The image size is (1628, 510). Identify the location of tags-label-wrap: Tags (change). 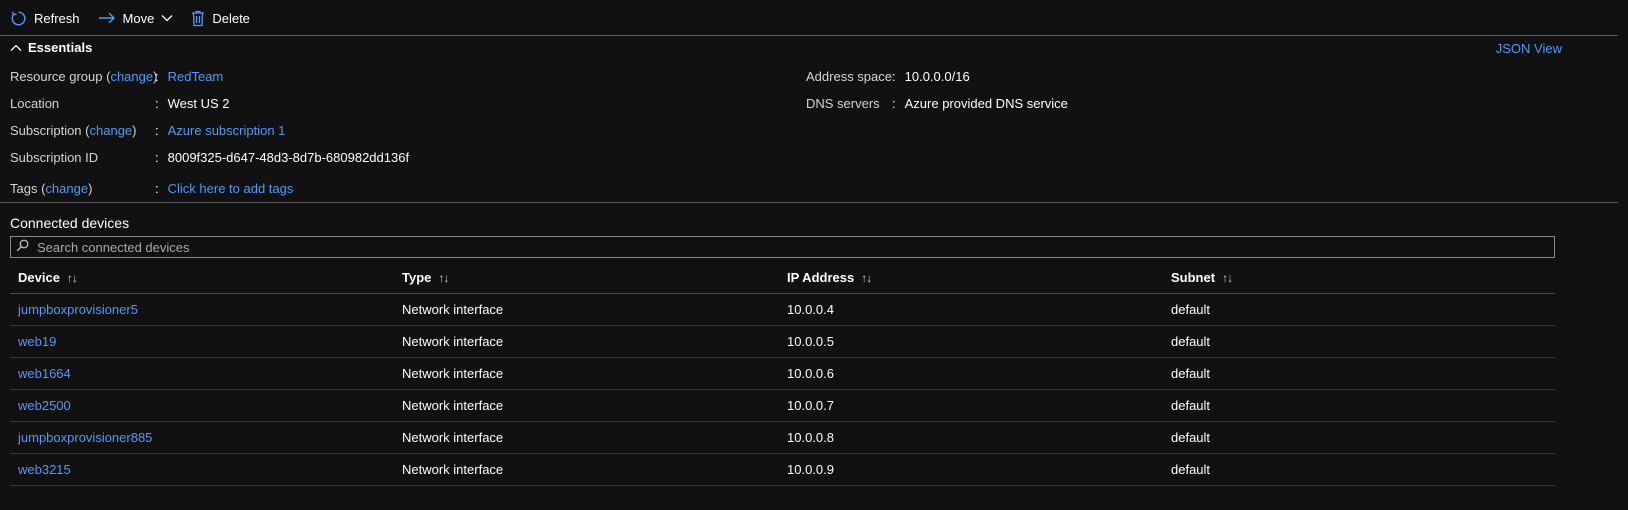
(51, 188).